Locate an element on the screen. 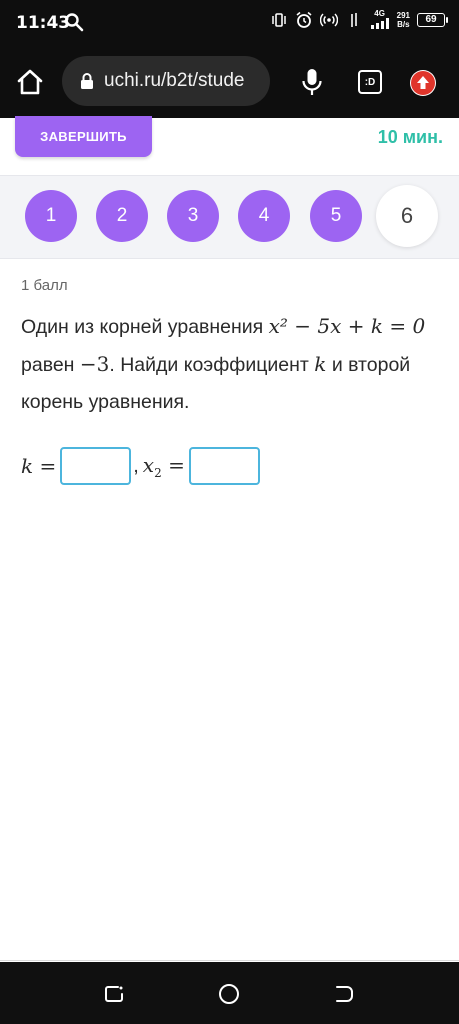 The image size is (459, 1024). status-icons: 4G 291 B/s 69 is located at coordinates (359, 19).